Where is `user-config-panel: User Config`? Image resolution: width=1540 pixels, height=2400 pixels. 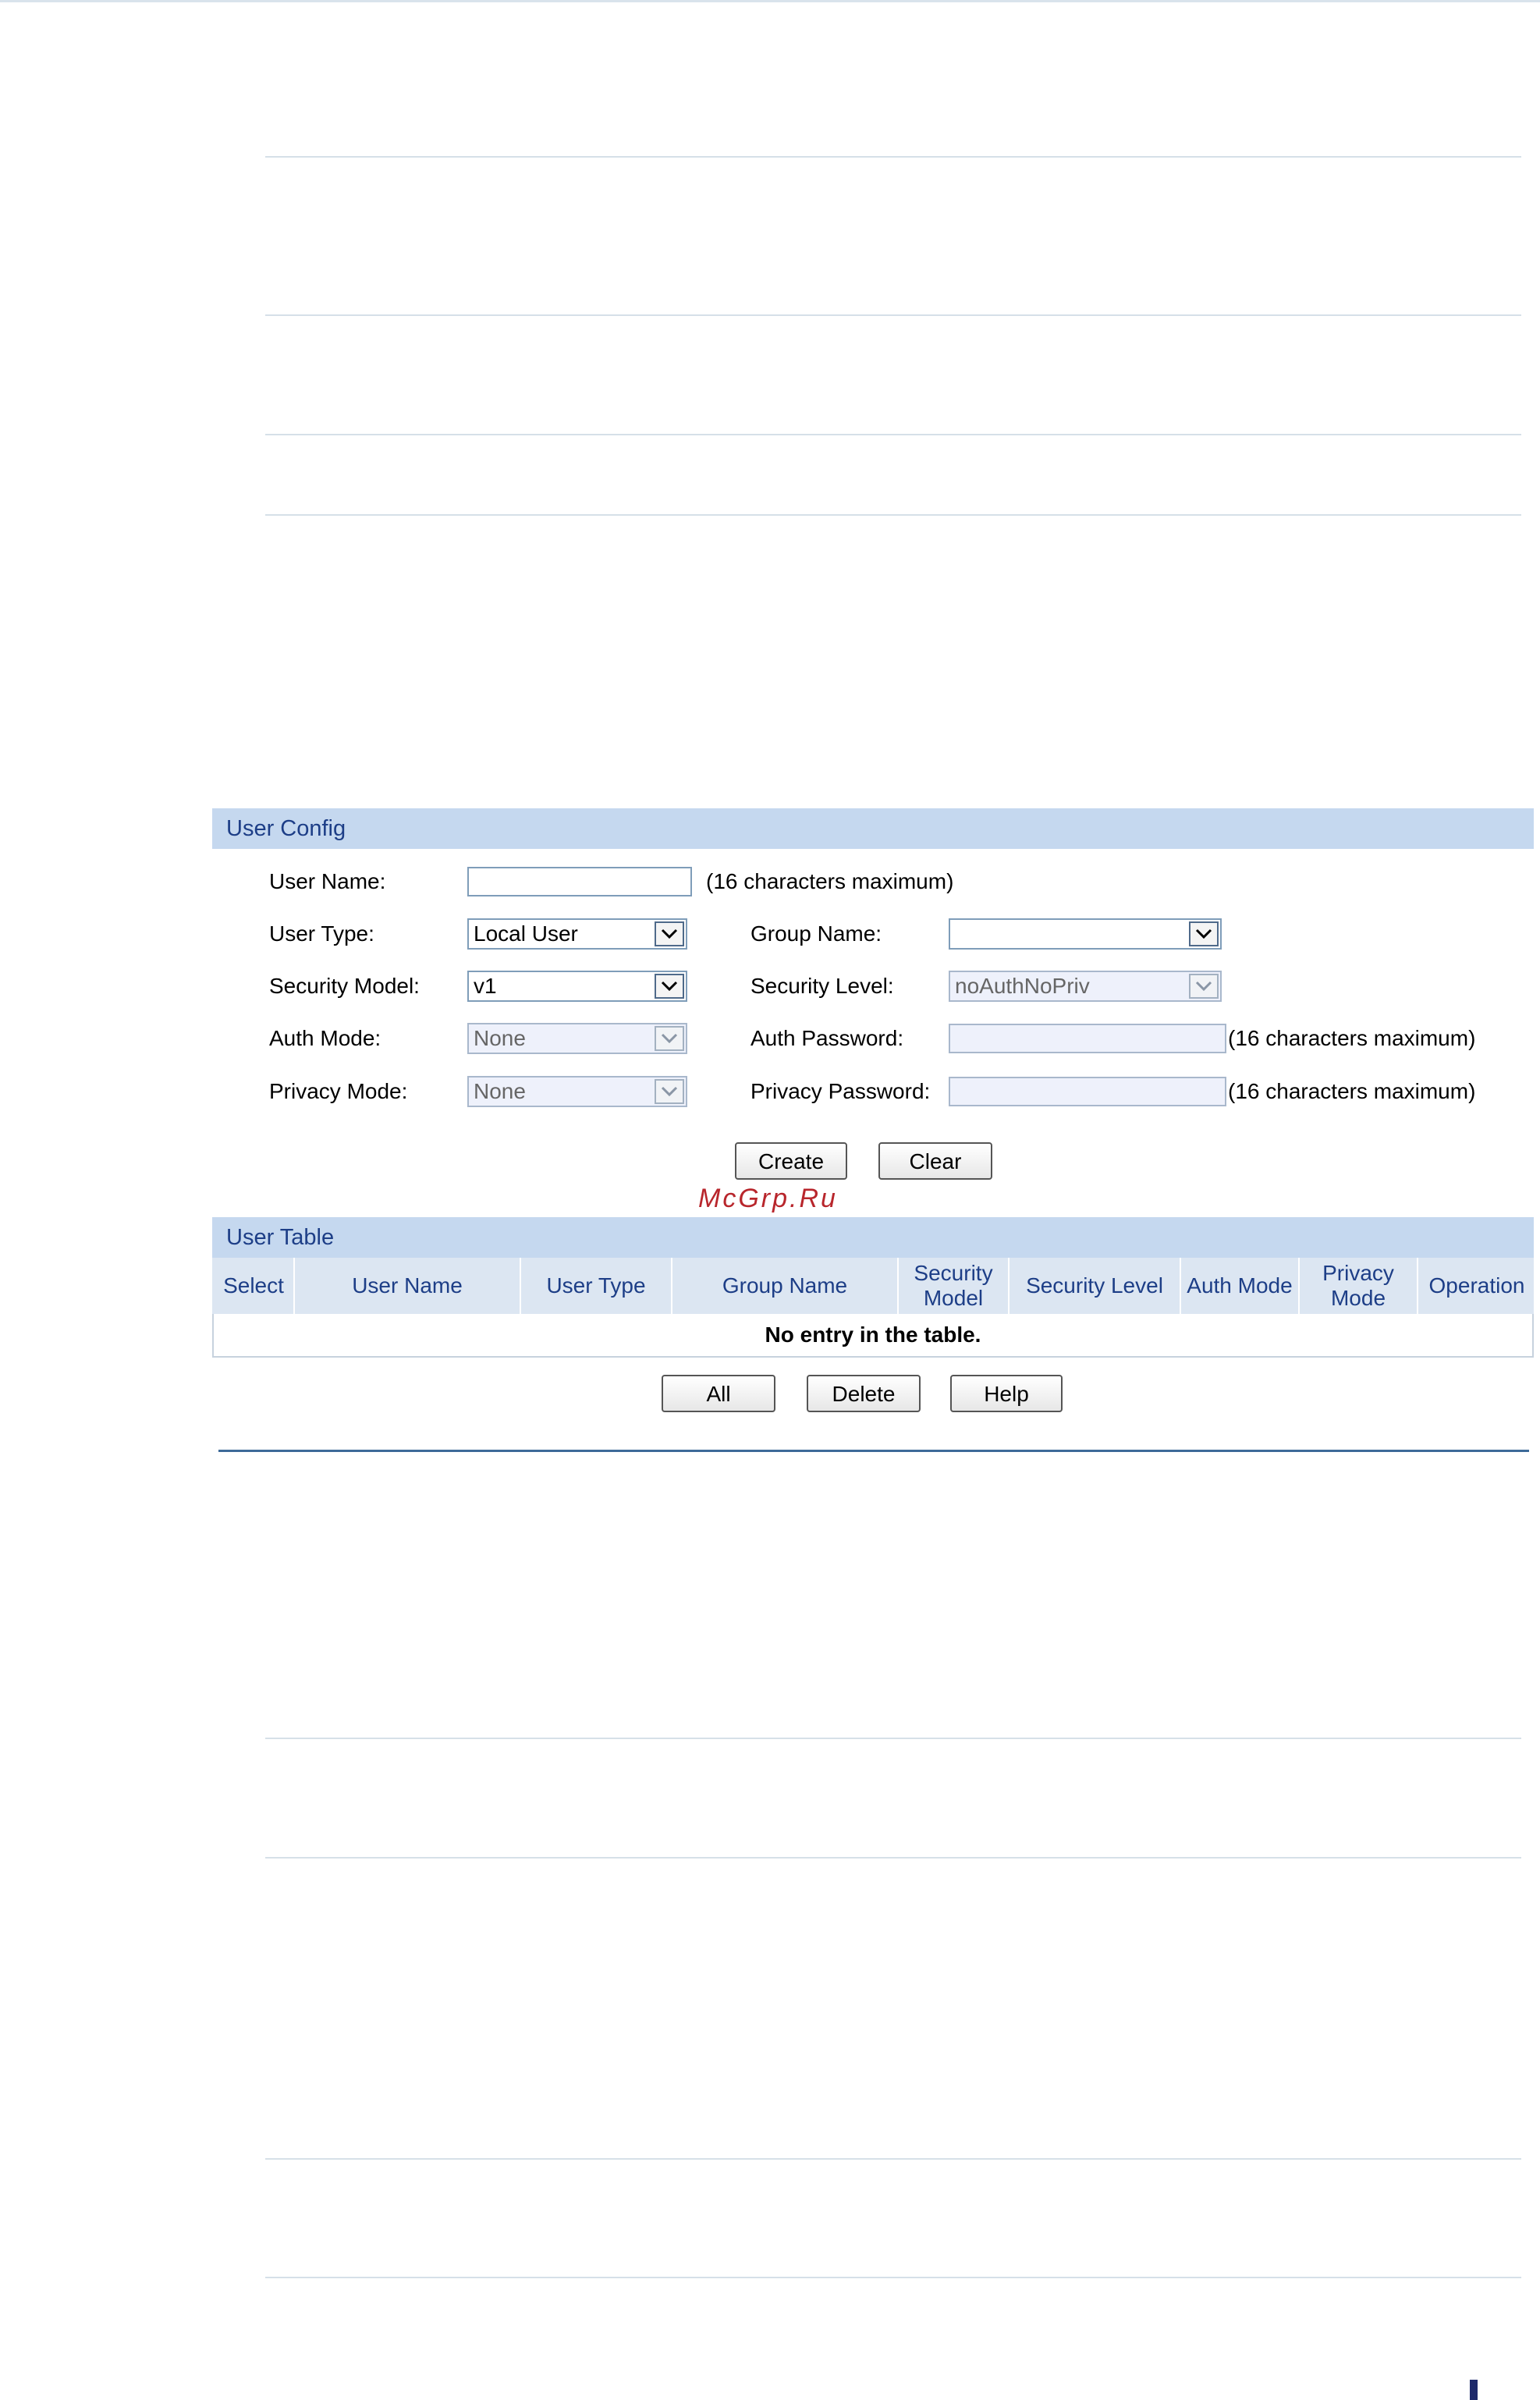
user-config-panel: User Config is located at coordinates (873, 828).